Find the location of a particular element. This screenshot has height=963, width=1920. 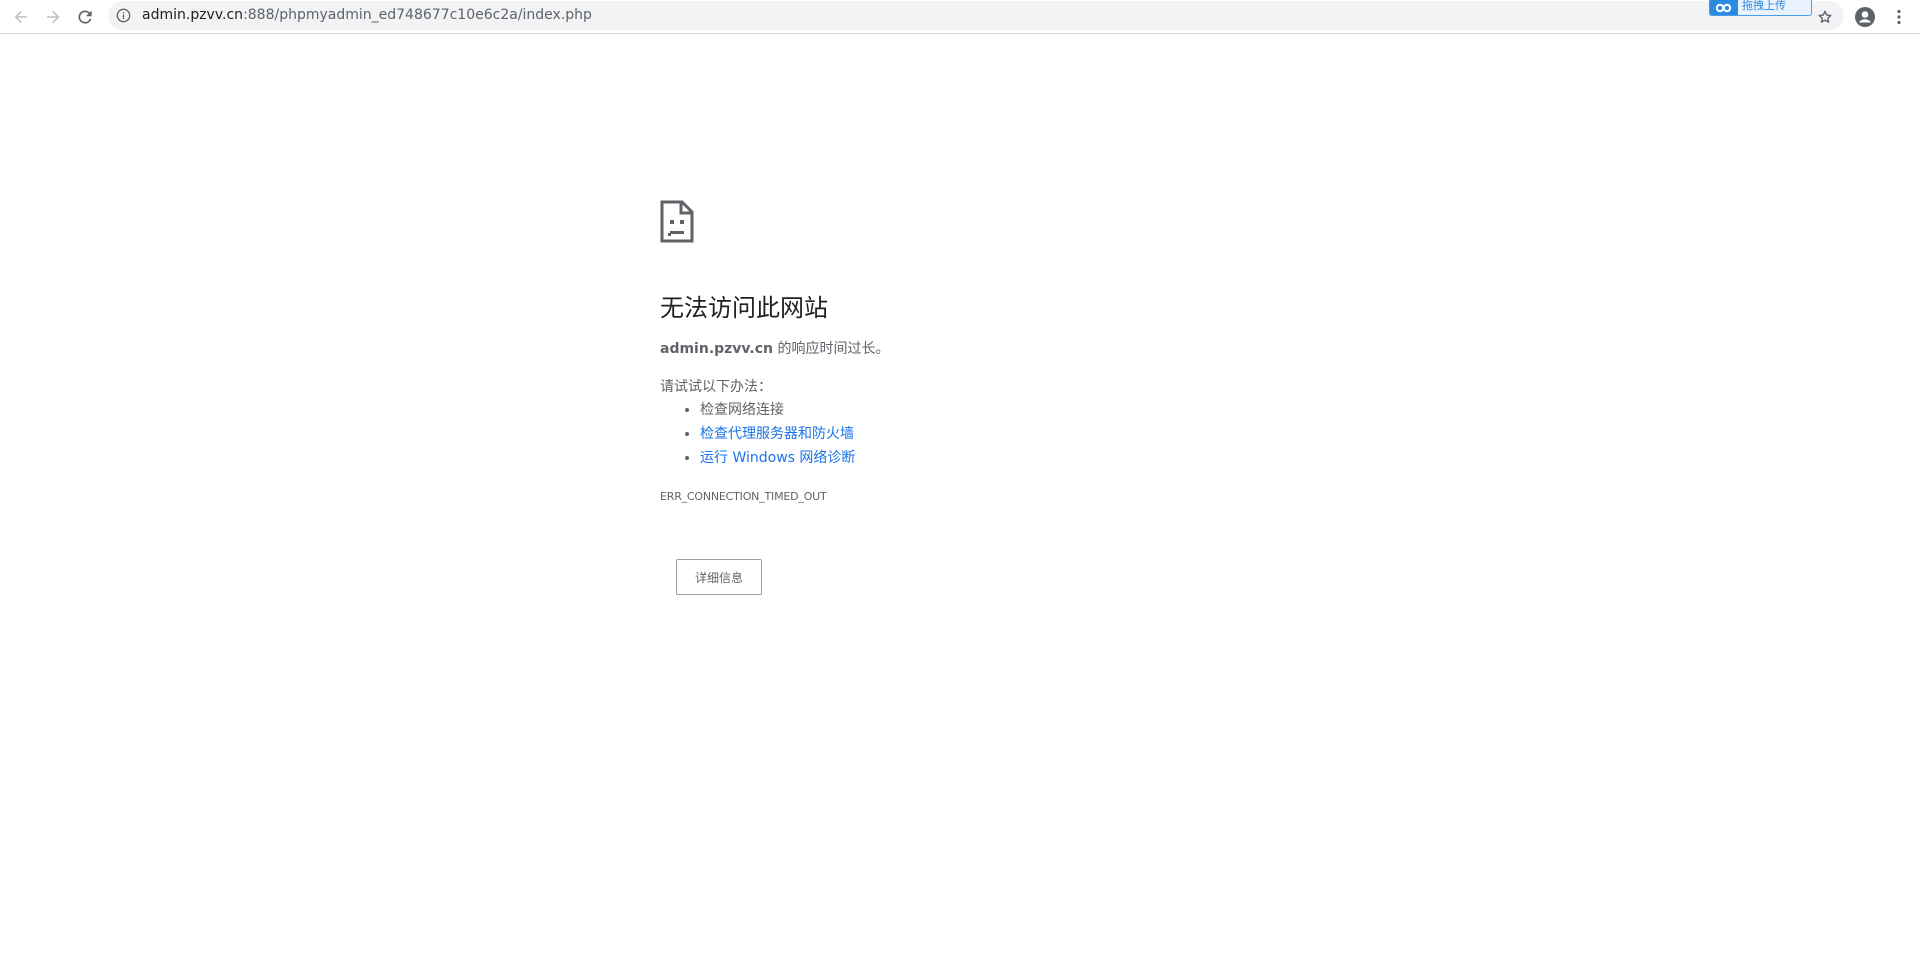

account-icon is located at coordinates (1865, 17).